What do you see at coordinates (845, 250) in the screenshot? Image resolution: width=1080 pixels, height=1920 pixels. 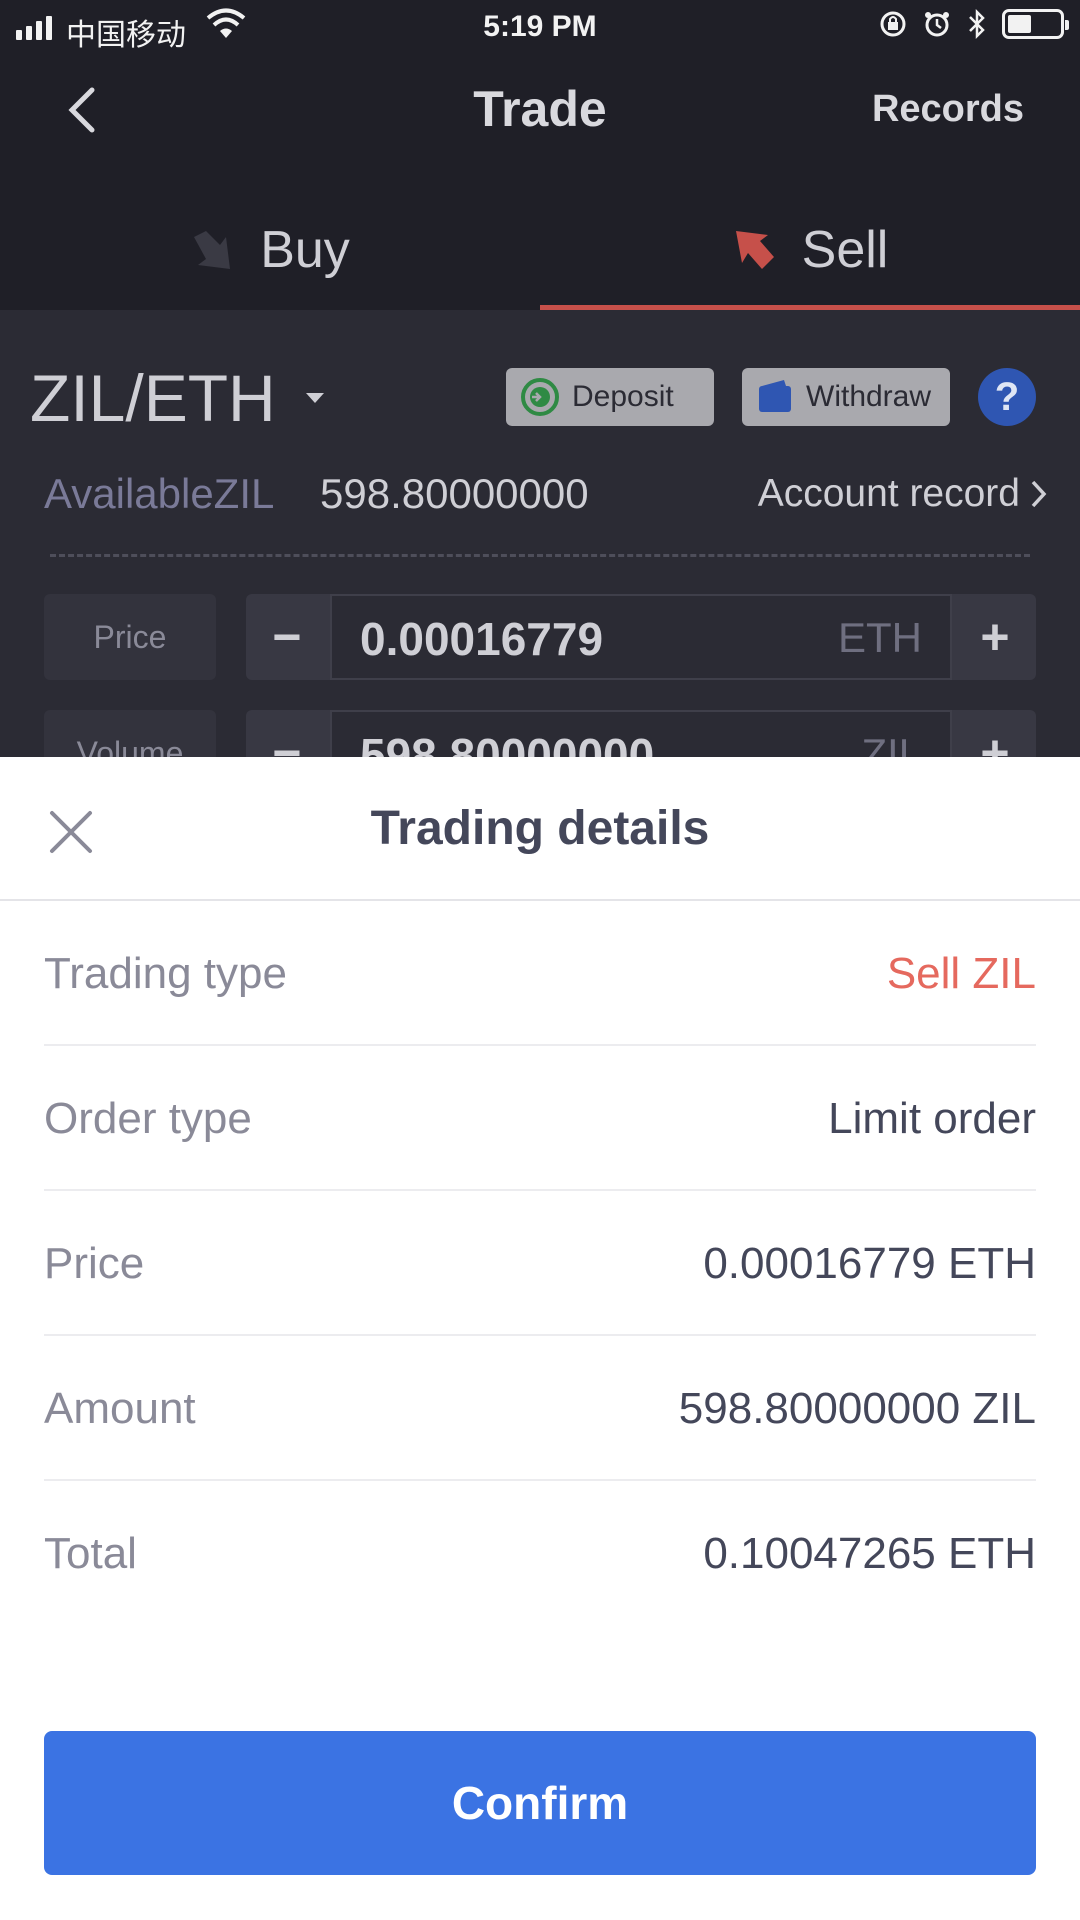 I see `tab-sell-label: Sell` at bounding box center [845, 250].